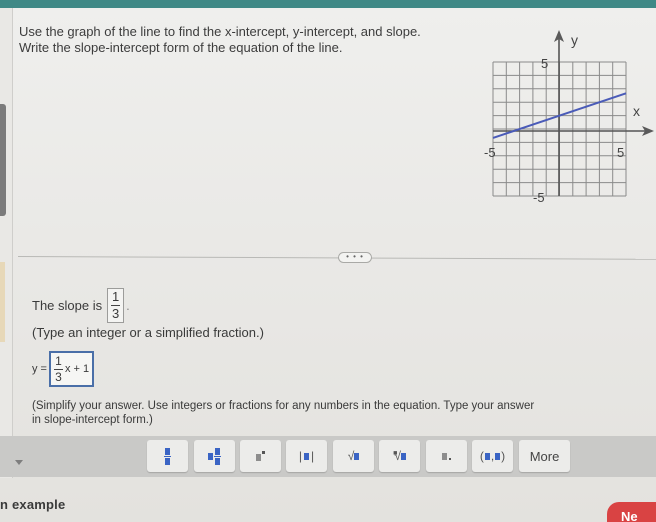 The width and height of the screenshot is (656, 522). What do you see at coordinates (77, 369) in the screenshot?
I see `equation-rest: x + 1` at bounding box center [77, 369].